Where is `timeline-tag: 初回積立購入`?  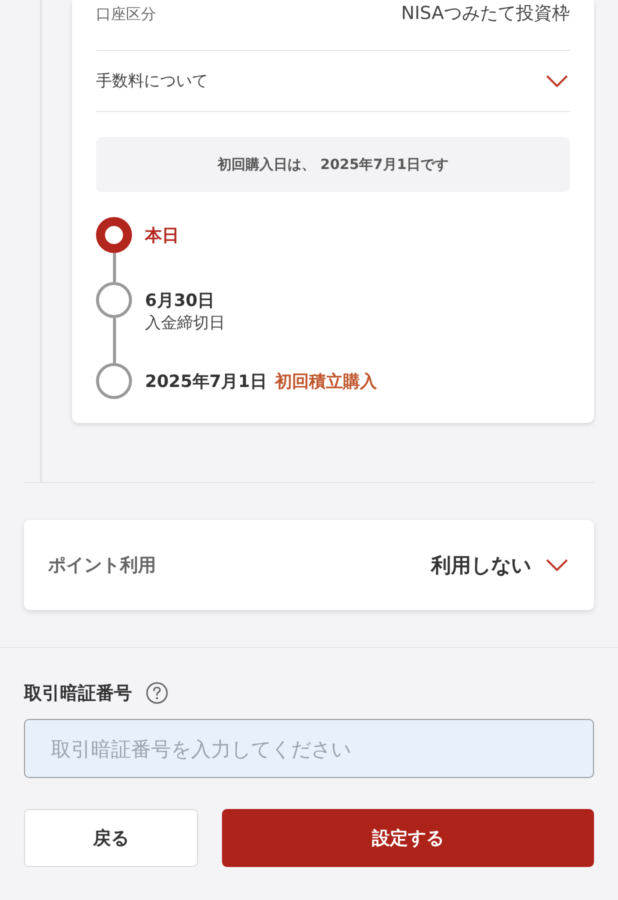
timeline-tag: 初回積立購入 is located at coordinates (325, 381).